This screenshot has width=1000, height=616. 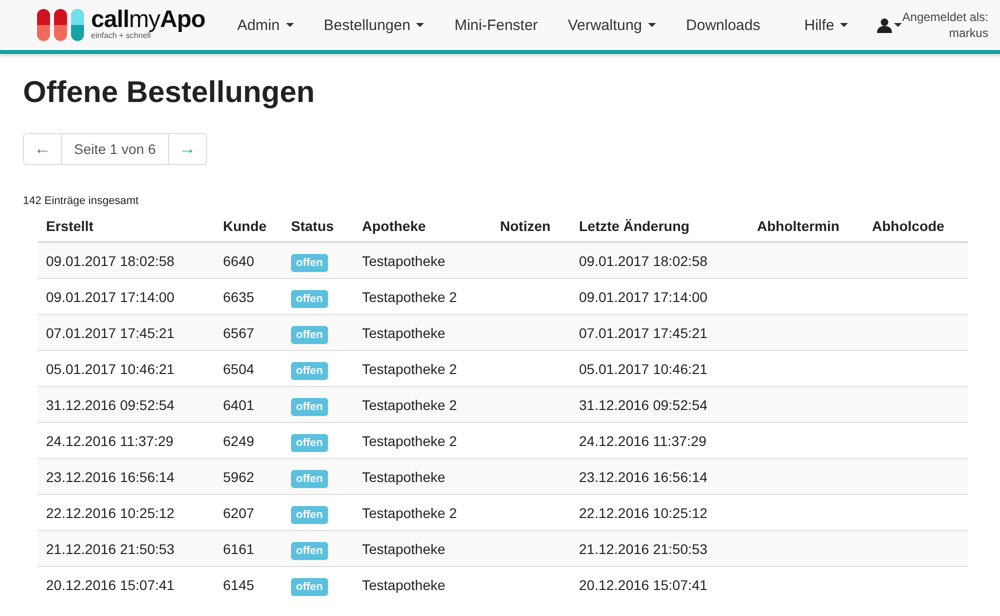 I want to click on pill-logo-icon, so click(x=62, y=25).